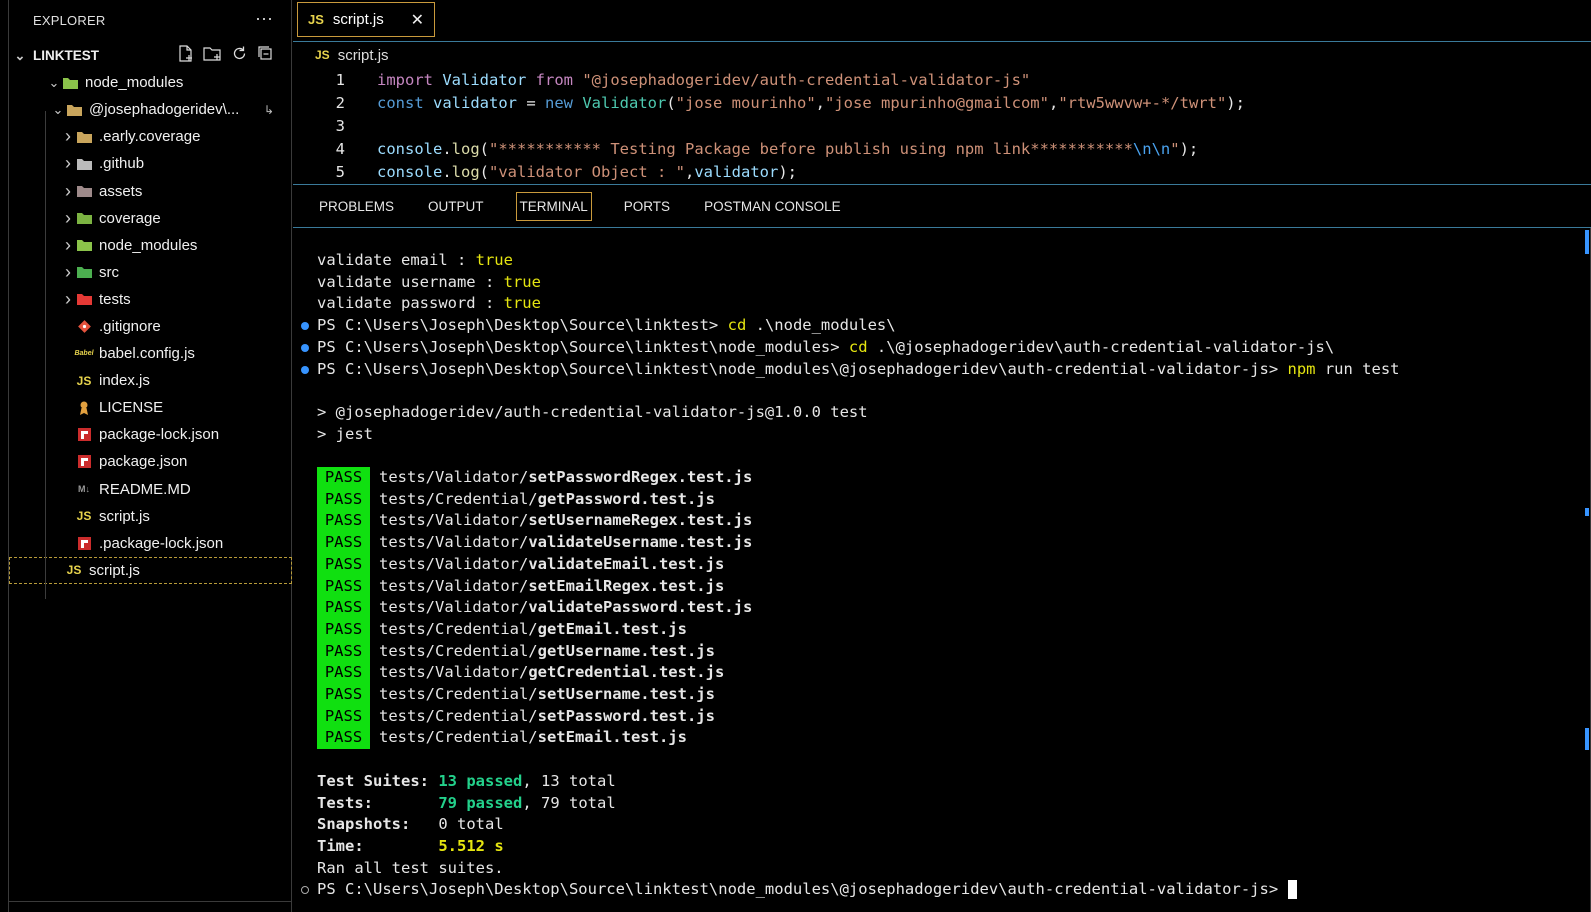  Describe the element at coordinates (268, 109) in the screenshot. I see `symlink-icon: ↳` at that location.